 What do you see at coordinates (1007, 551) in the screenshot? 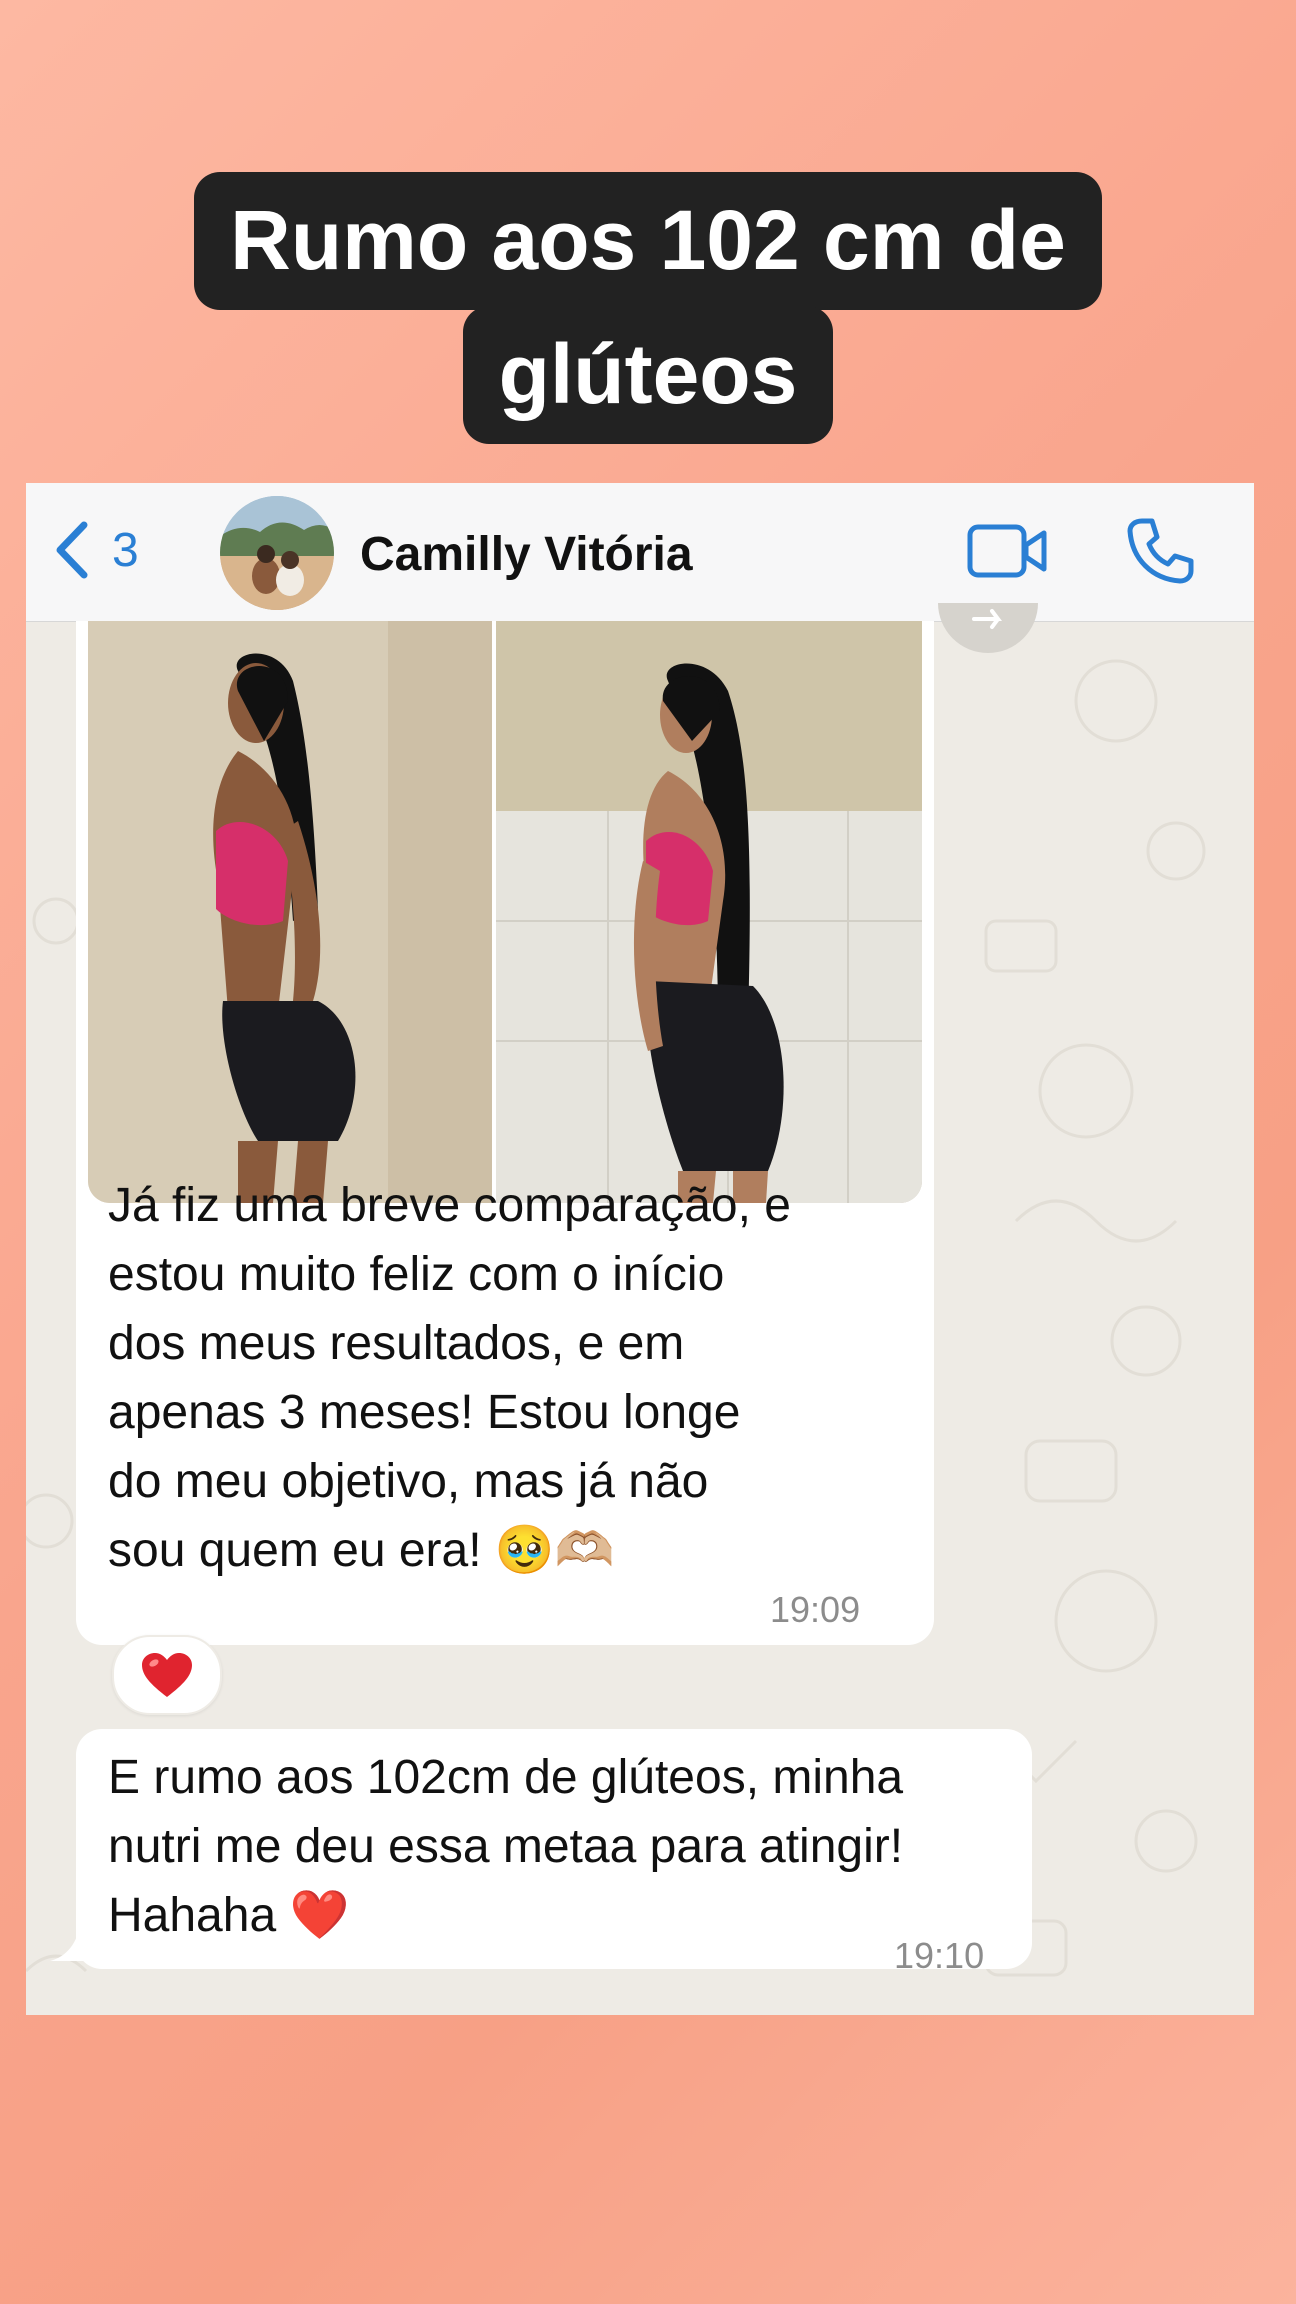
I see `video-call-icon` at bounding box center [1007, 551].